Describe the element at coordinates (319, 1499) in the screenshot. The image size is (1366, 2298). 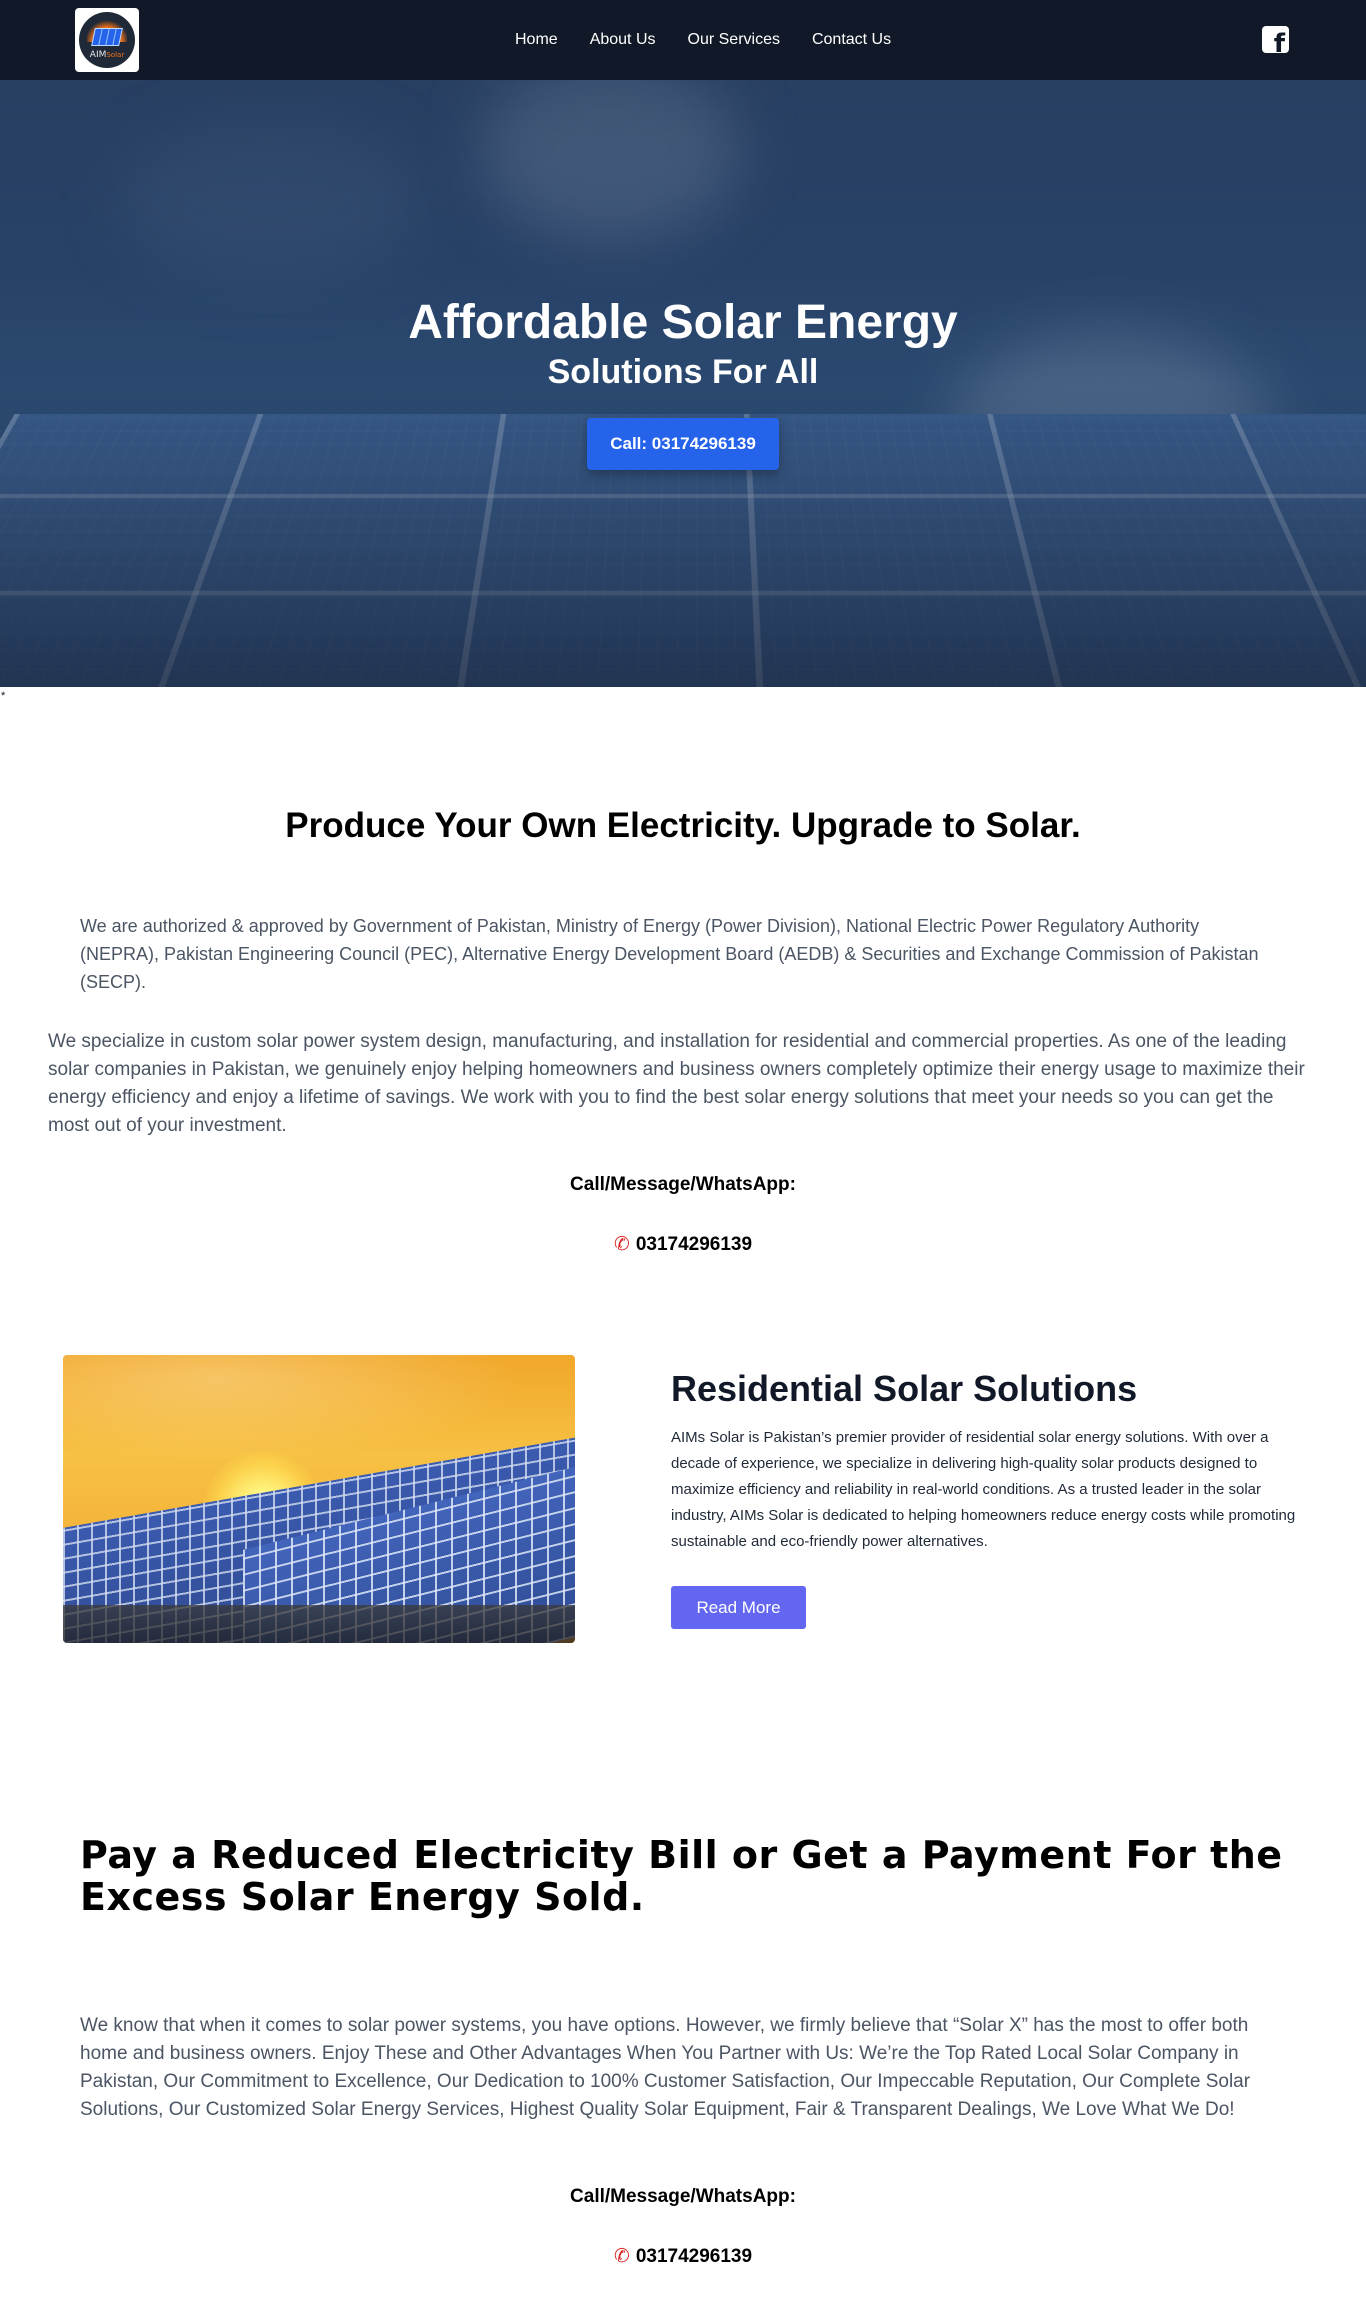
I see `residential-solar-image` at that location.